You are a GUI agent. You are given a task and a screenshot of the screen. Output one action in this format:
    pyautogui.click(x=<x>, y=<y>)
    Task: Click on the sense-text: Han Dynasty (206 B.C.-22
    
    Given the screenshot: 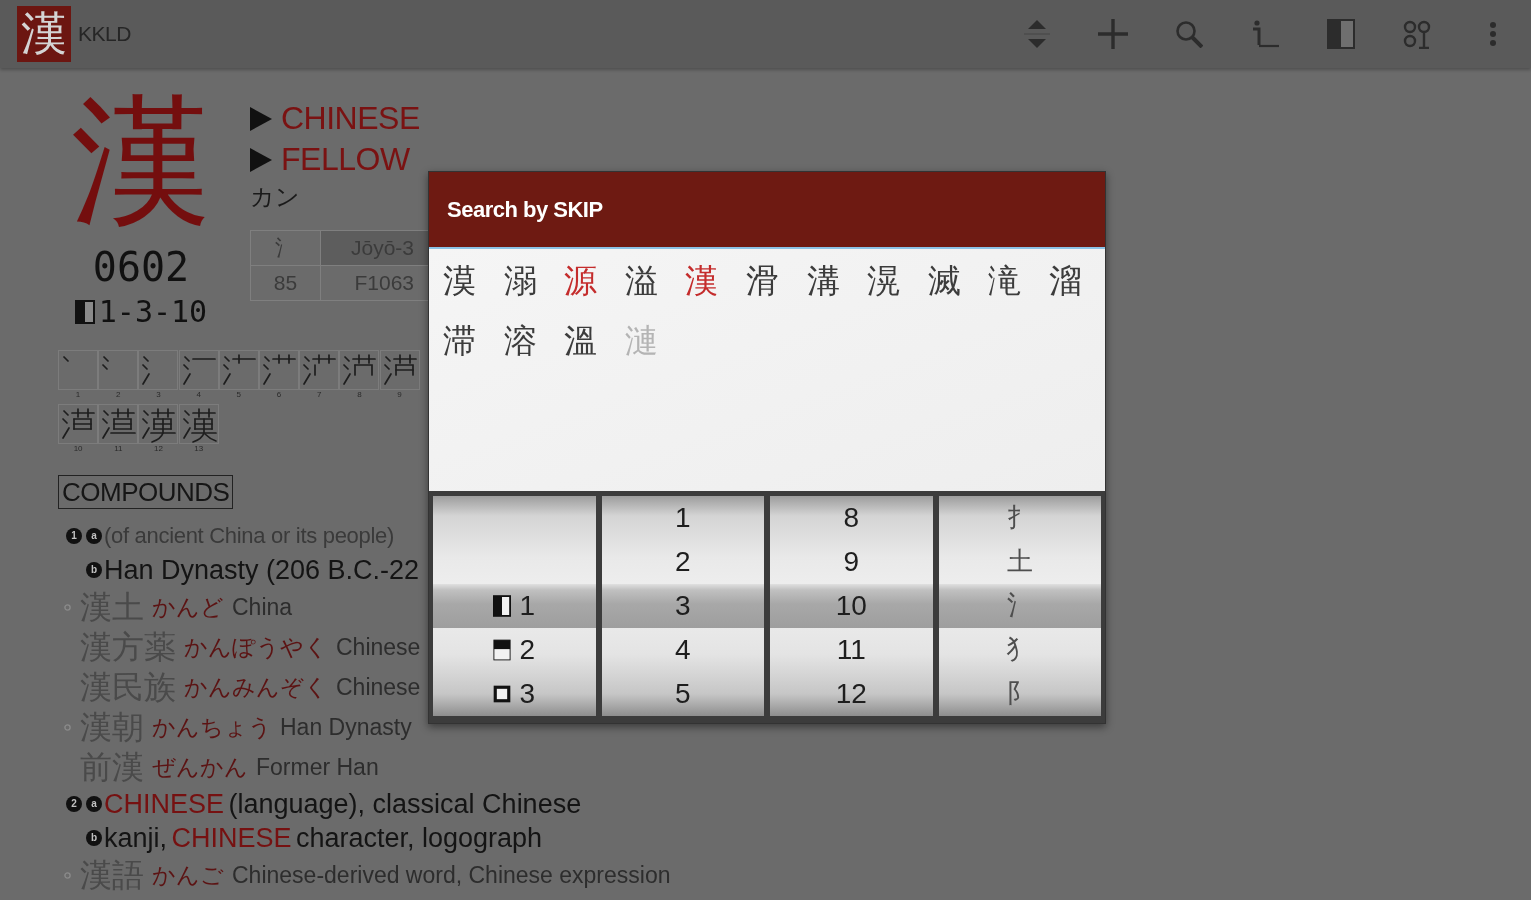 What is the action you would take?
    pyautogui.click(x=262, y=570)
    